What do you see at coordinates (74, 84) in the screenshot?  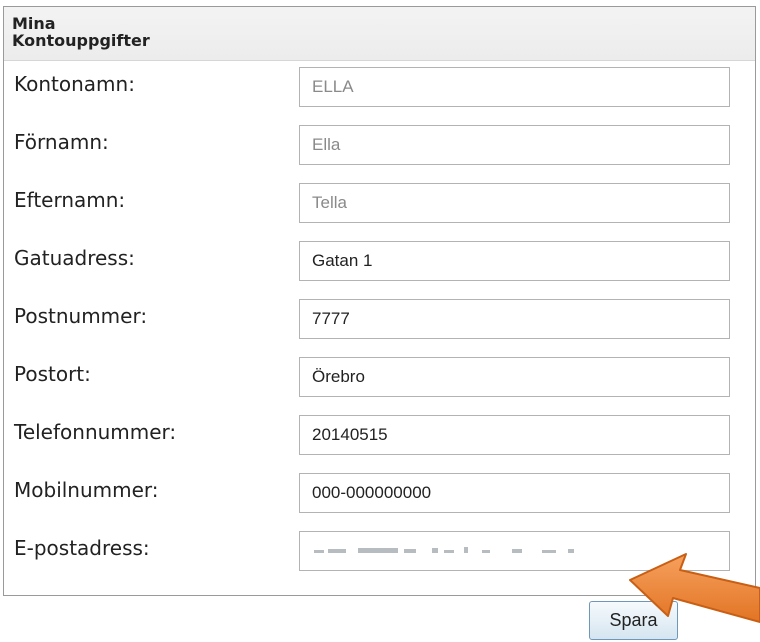 I see `kontonamn-label: Kontonamn:` at bounding box center [74, 84].